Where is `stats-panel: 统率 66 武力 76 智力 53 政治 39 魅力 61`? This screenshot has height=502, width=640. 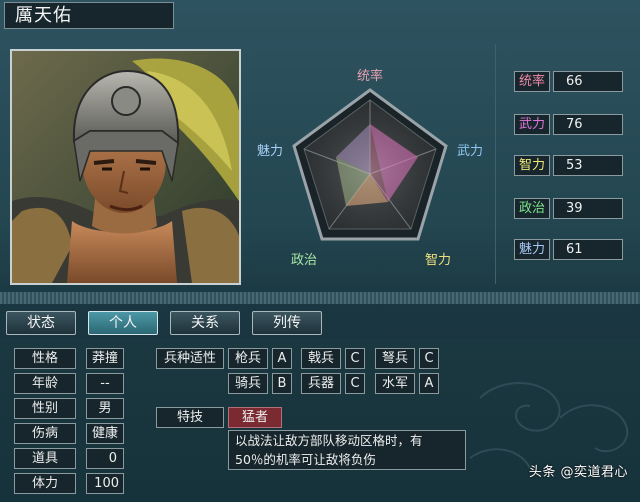
stats-panel: 统率 66 武力 76 智力 53 政治 39 魅力 61 is located at coordinates (566, 164).